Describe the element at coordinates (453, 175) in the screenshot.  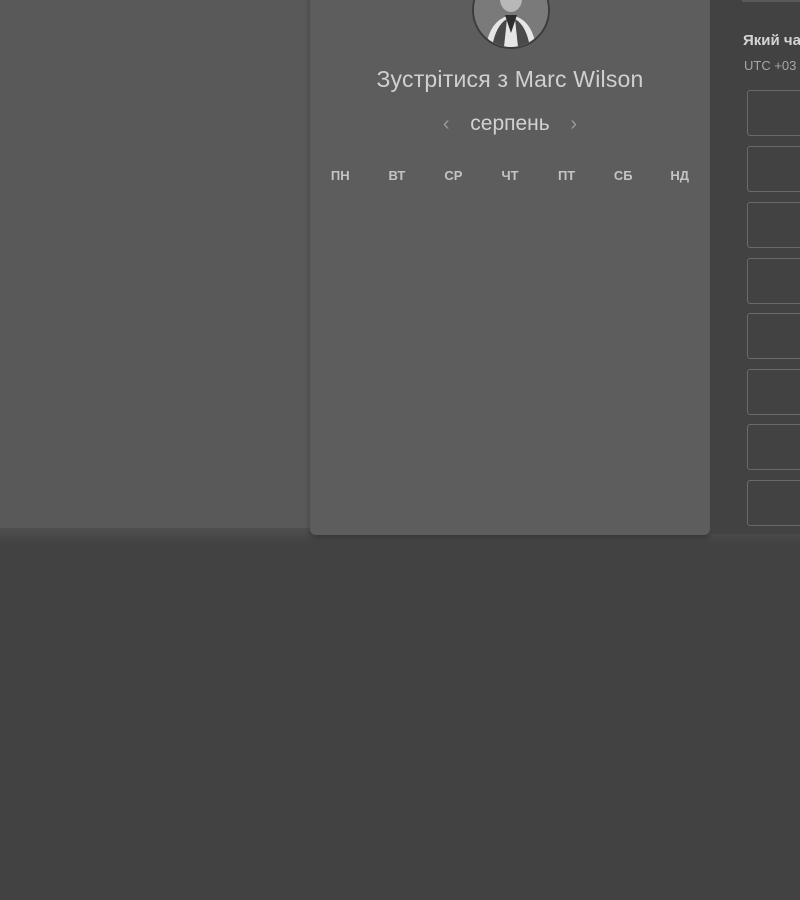
I see `weekday-wed: СР` at that location.